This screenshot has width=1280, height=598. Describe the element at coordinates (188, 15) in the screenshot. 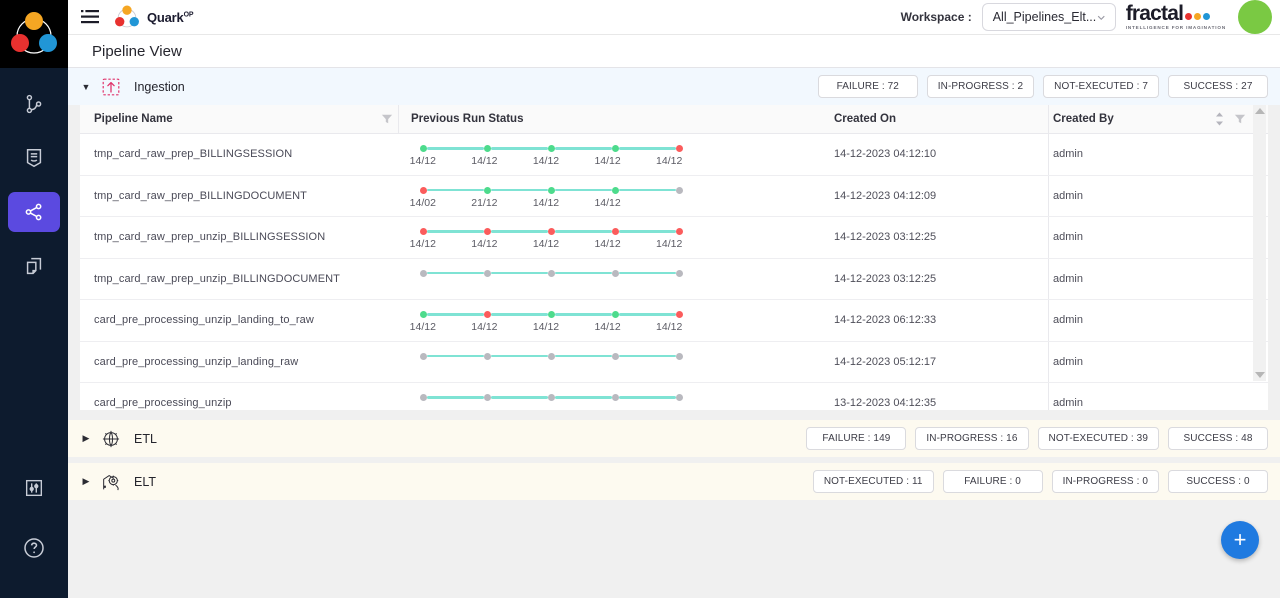

I see `brand-superscript: OP` at that location.